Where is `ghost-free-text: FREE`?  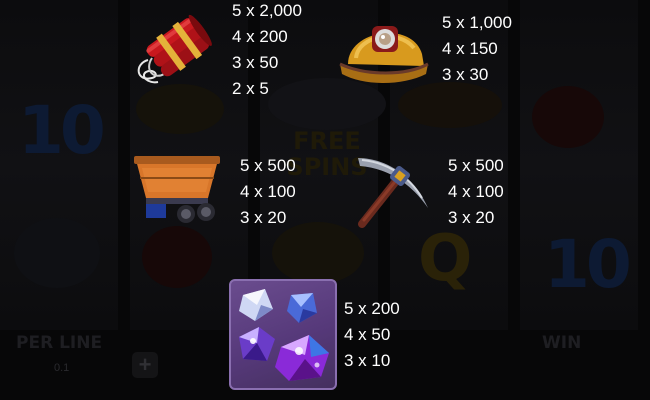 ghost-free-text: FREE is located at coordinates (327, 141).